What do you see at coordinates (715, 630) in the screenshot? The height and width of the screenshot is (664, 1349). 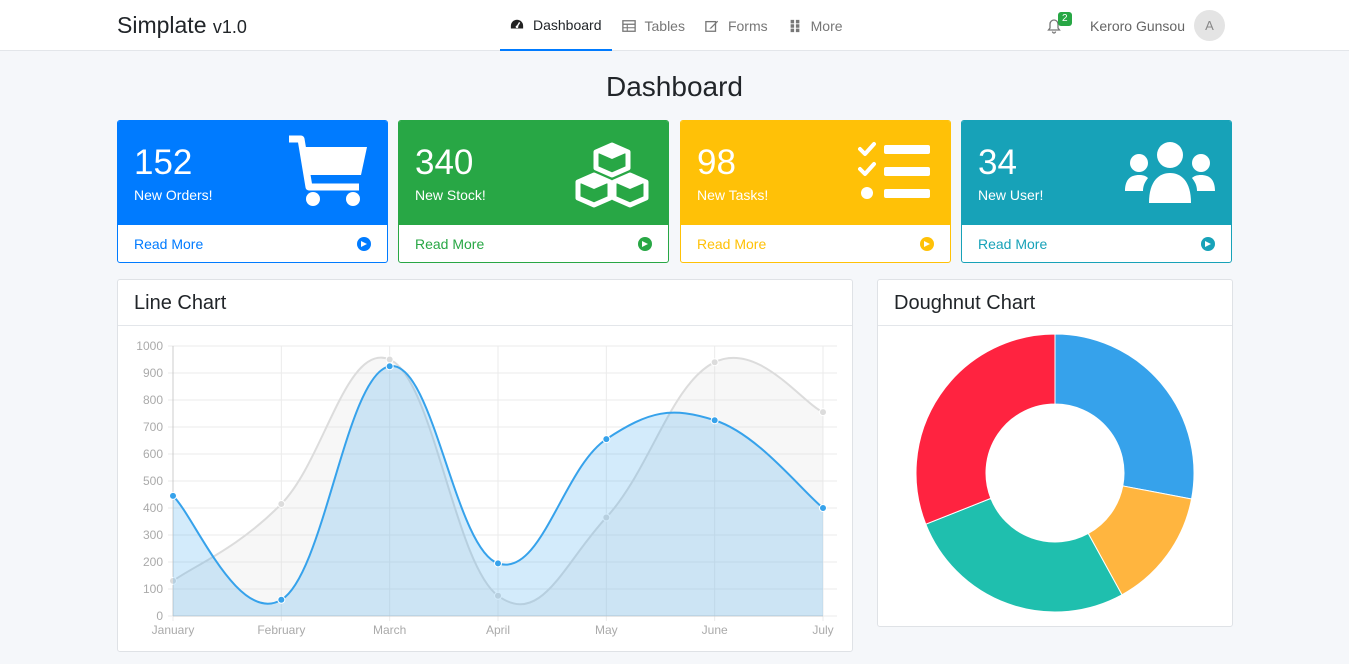 I see `x-tick-label: June` at bounding box center [715, 630].